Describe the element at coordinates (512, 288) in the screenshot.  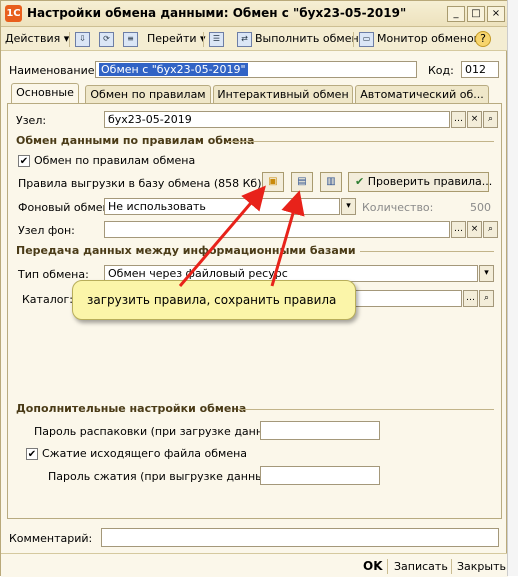
I see `background-window-edge` at that location.